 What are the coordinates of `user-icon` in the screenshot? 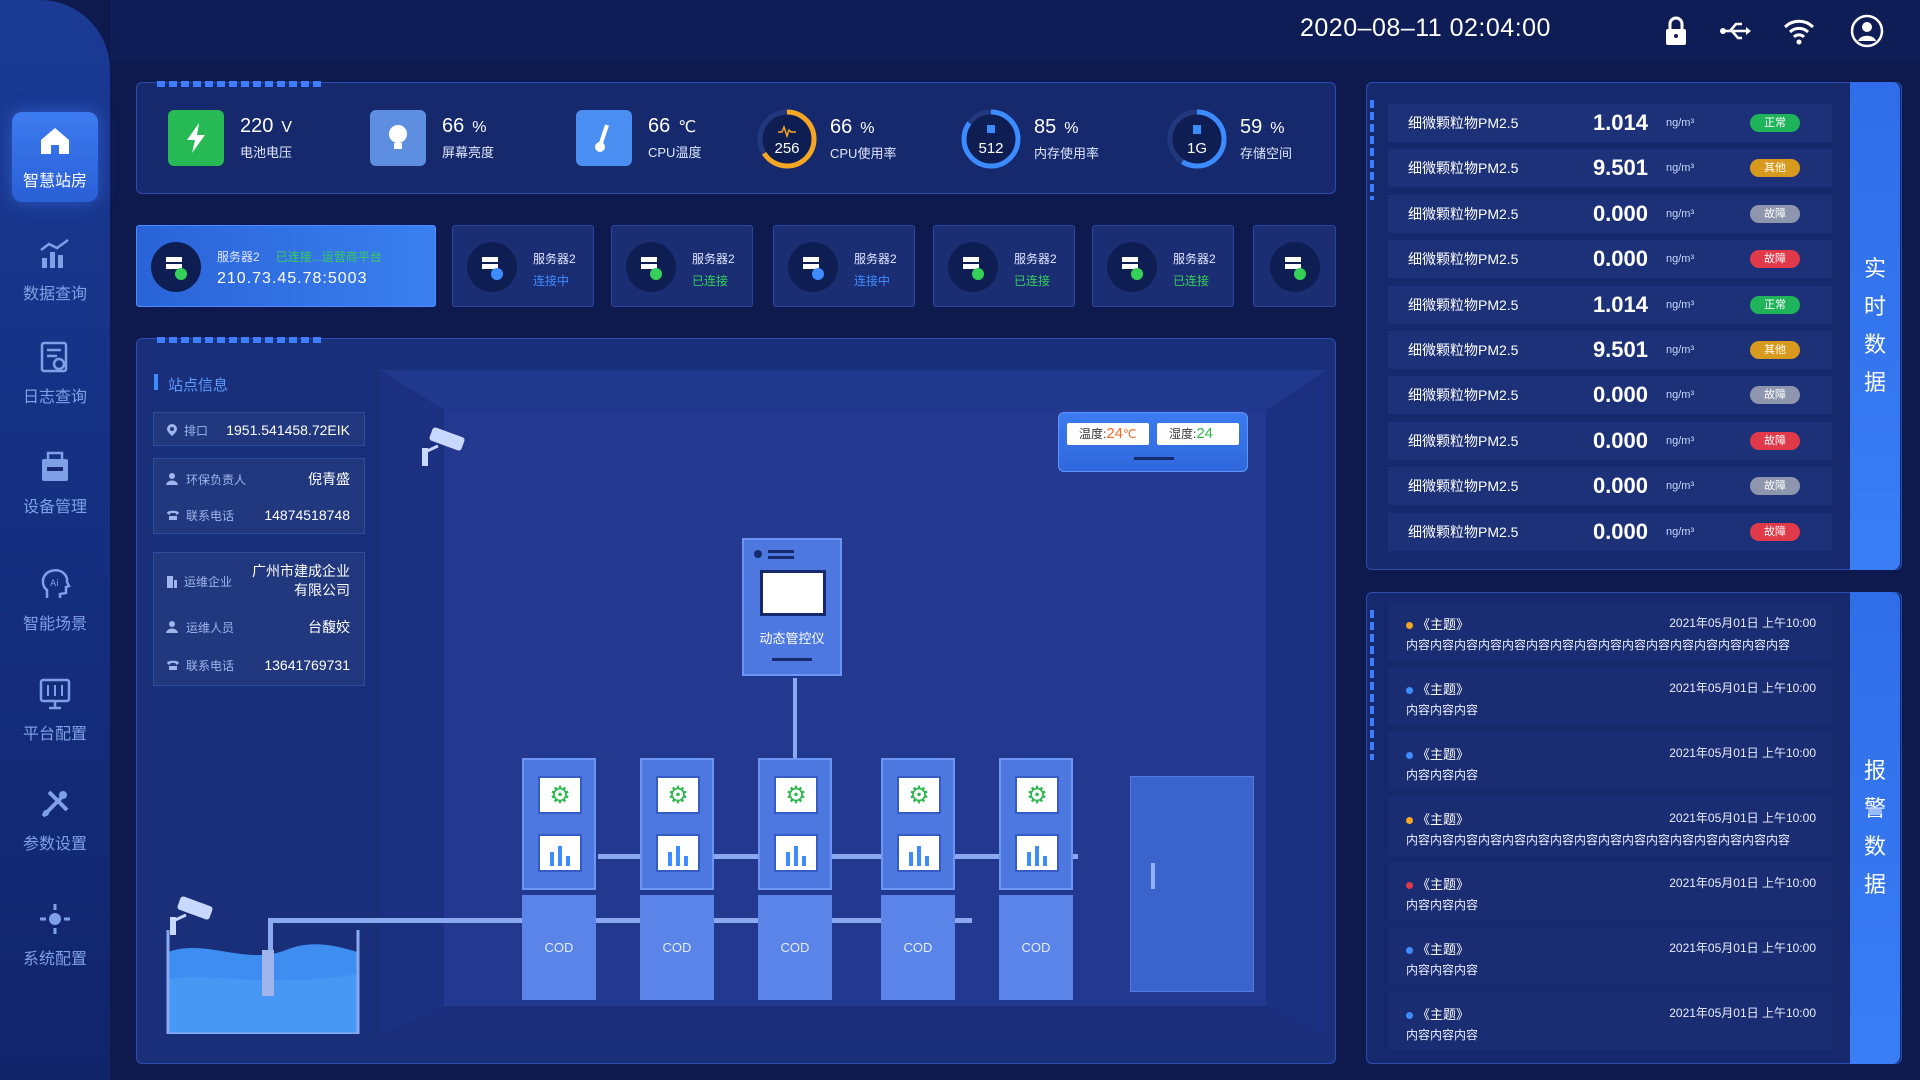 It's located at (1867, 31).